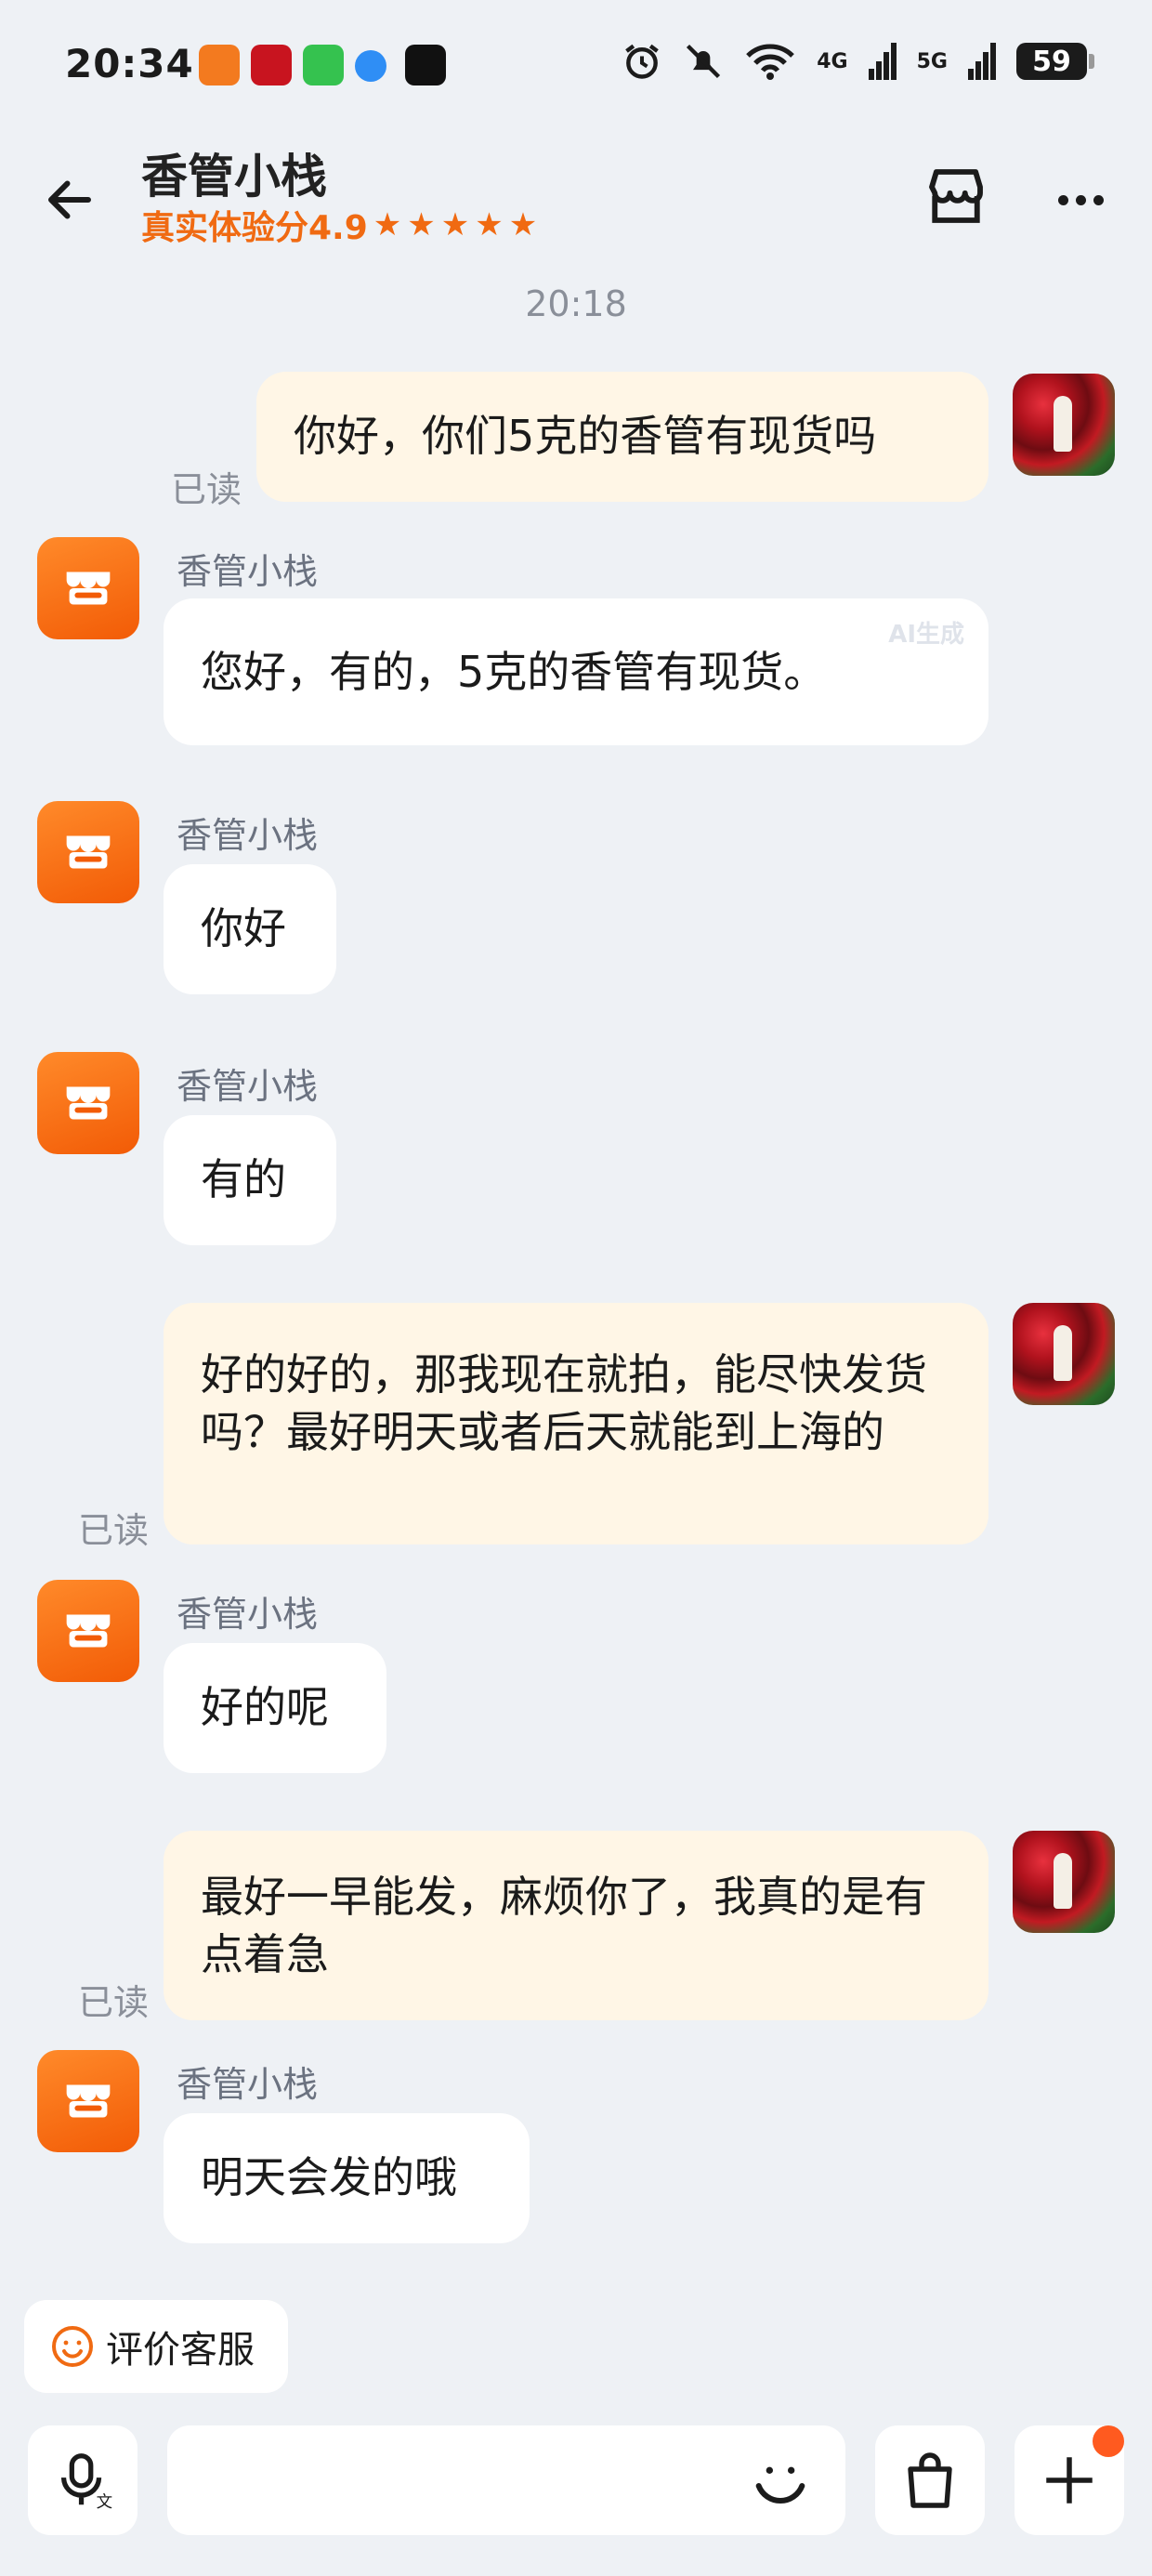 The height and width of the screenshot is (2576, 1152). Describe the element at coordinates (576, 1925) in the screenshot. I see `my-message-bubble: 最好一早能发，麻烦你了，我真的是有点着急` at that location.